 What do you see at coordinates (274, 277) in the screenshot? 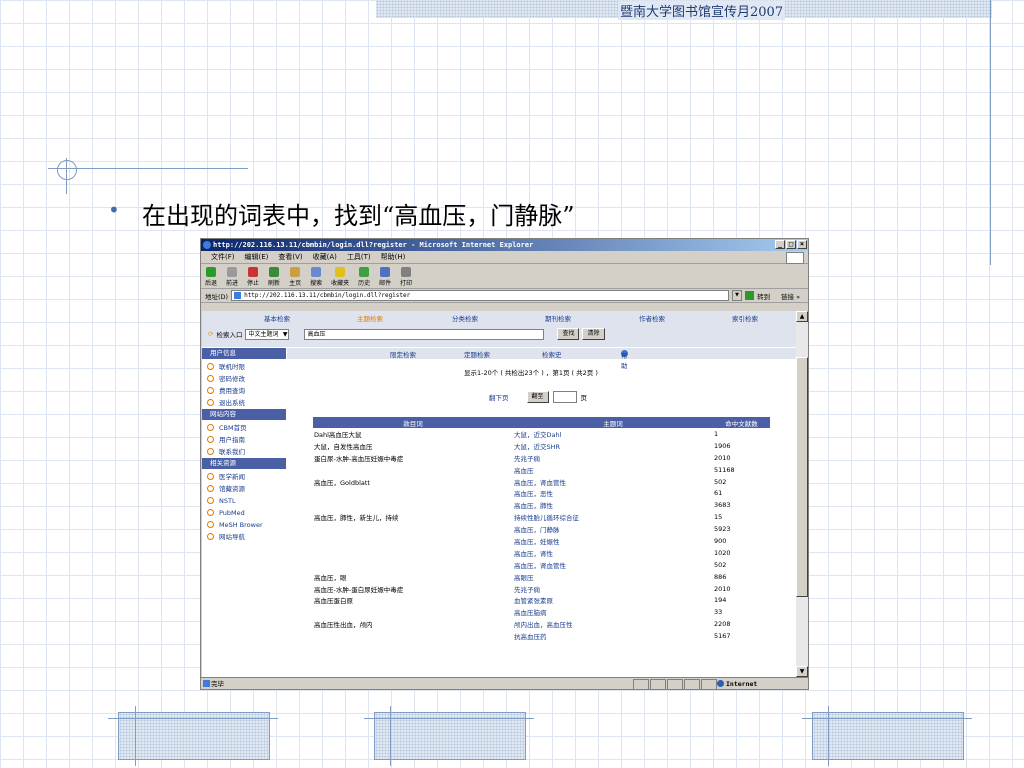
I see `refresh-button: 刷新` at bounding box center [274, 277].